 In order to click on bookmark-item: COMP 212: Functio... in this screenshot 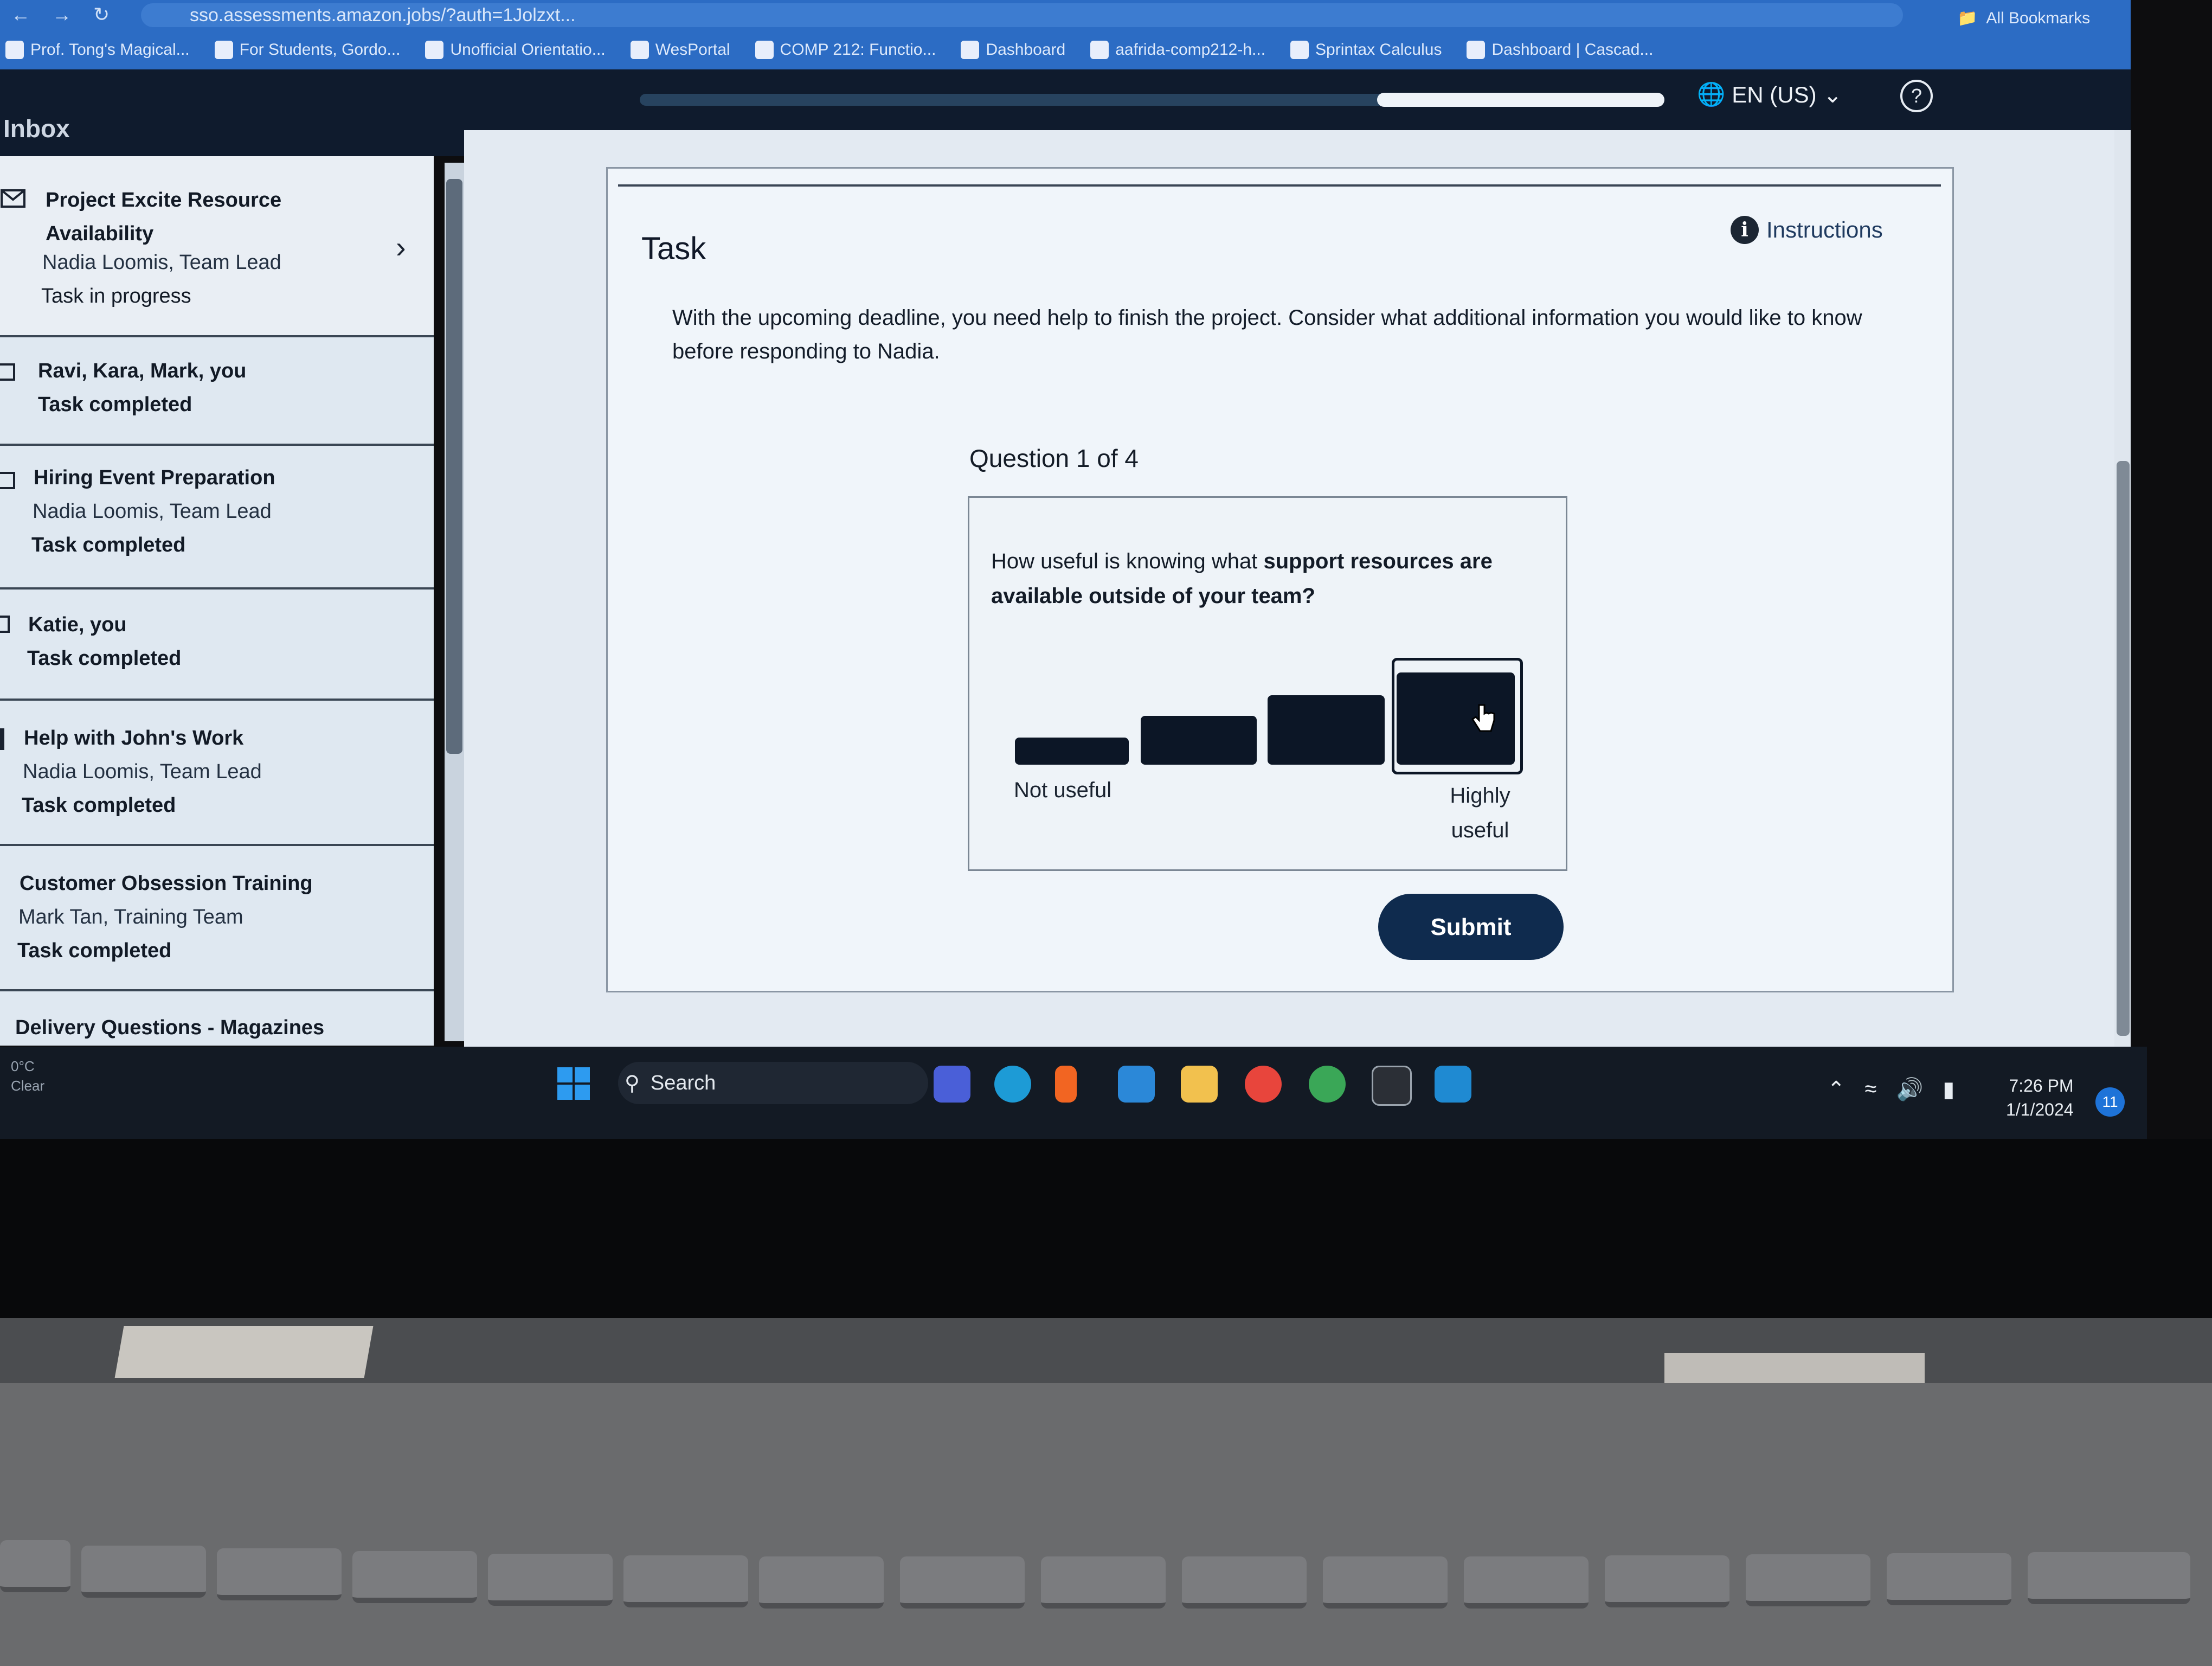, I will do `click(845, 50)`.